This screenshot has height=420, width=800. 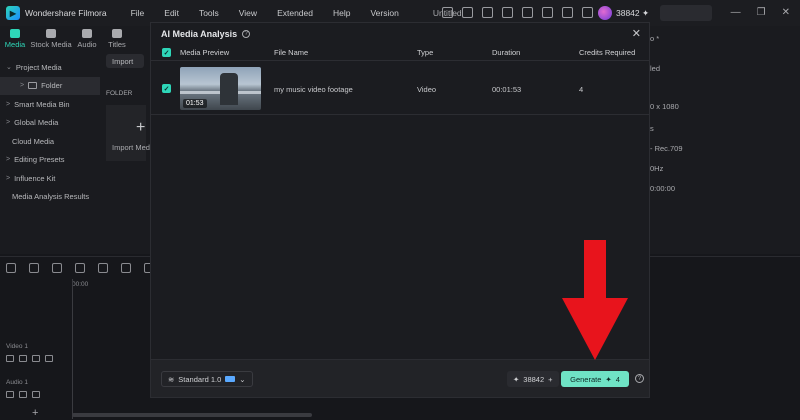 I want to click on red-arrow-annotation, so click(x=595, y=300).